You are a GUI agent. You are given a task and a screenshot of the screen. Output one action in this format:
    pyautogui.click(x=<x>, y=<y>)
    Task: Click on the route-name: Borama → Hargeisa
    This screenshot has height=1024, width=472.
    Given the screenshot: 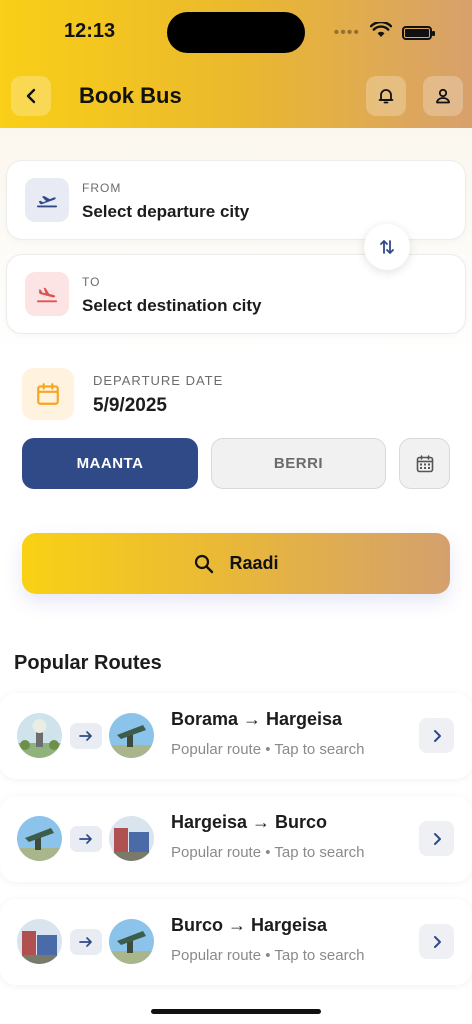 What is the action you would take?
    pyautogui.click(x=257, y=719)
    